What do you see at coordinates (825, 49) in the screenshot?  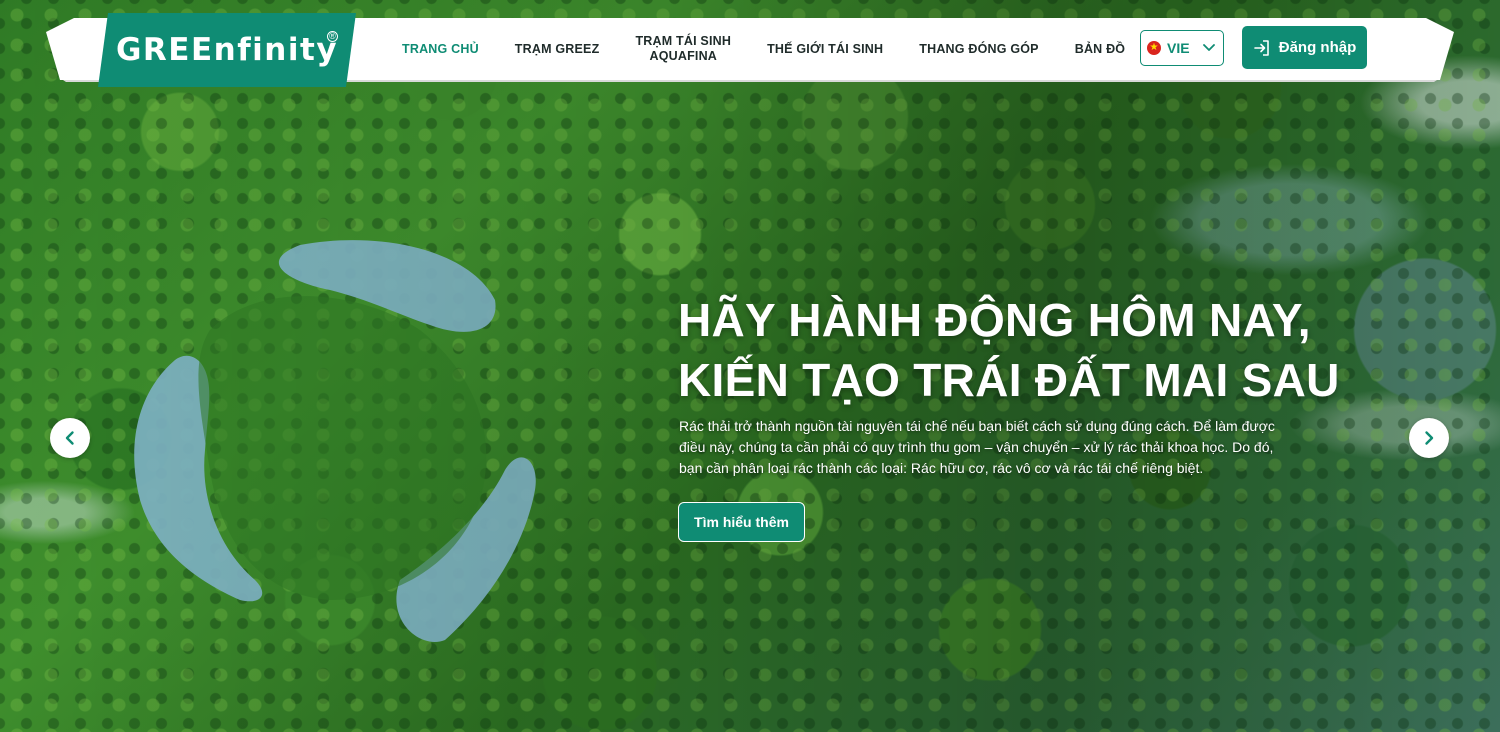 I see `nav-item-recycle-world: THẾ GIỚI TÁI SINH` at bounding box center [825, 49].